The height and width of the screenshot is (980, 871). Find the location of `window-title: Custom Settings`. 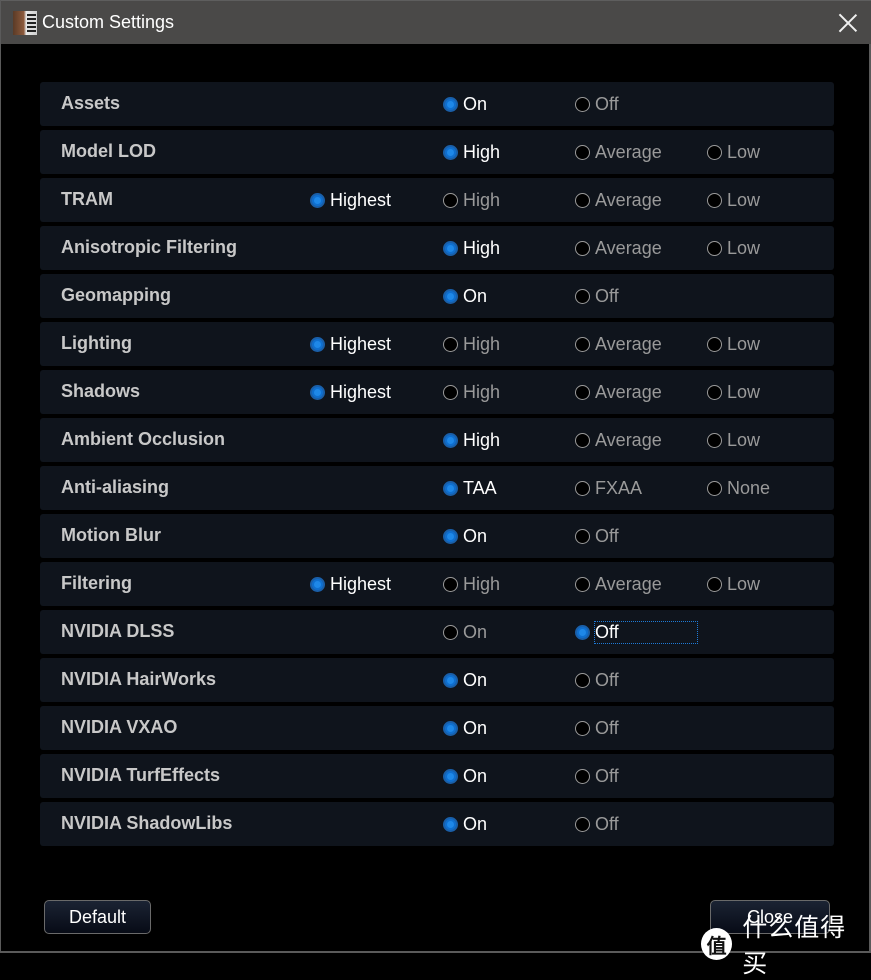

window-title: Custom Settings is located at coordinates (108, 22).